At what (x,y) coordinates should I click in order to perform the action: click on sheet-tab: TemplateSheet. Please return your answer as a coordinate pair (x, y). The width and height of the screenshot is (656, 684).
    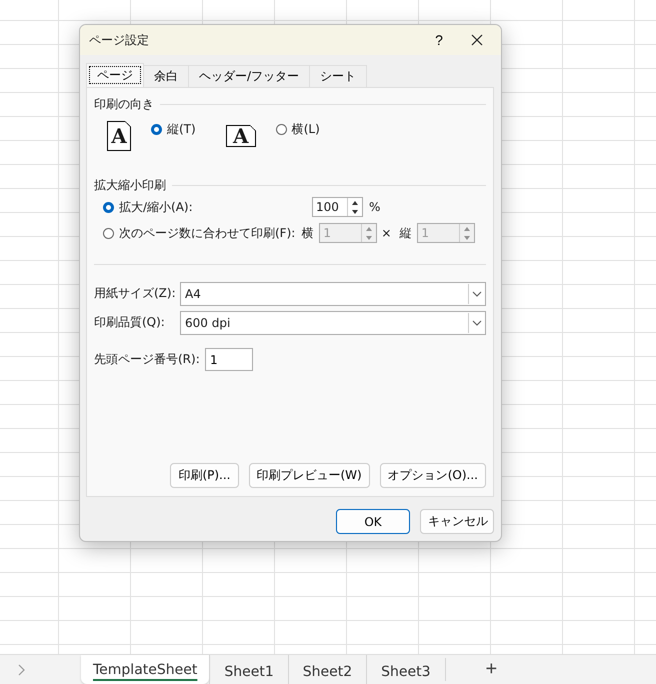
    Looking at the image, I should click on (145, 669).